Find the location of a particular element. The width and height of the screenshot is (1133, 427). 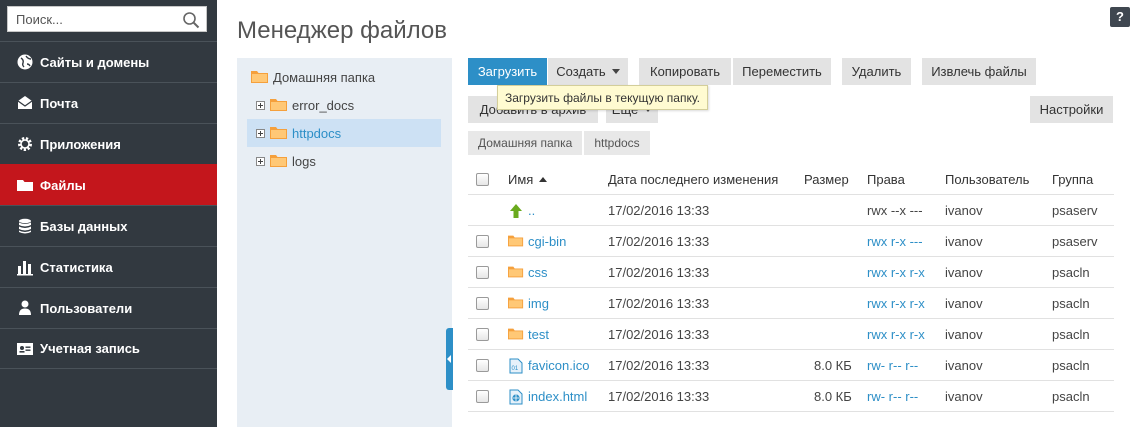

tree-item-label: Домашняя папка is located at coordinates (324, 77).